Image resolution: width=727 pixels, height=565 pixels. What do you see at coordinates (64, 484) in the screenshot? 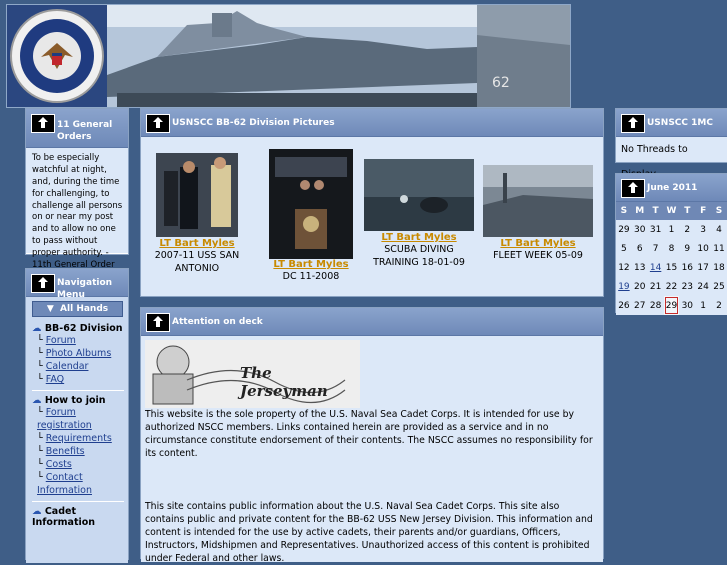
I see `nav-link-contact-information: Contact Information` at bounding box center [64, 484].